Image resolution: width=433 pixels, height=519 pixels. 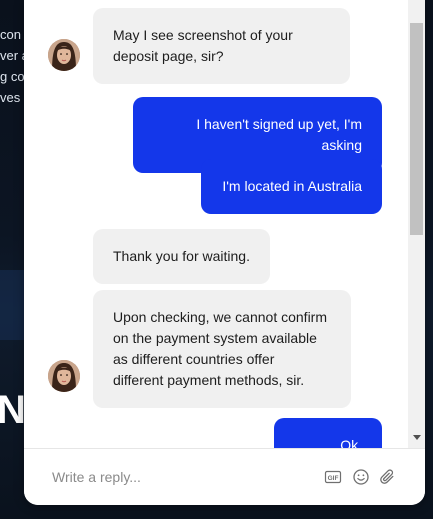 I want to click on reply-input, so click(x=182, y=477).